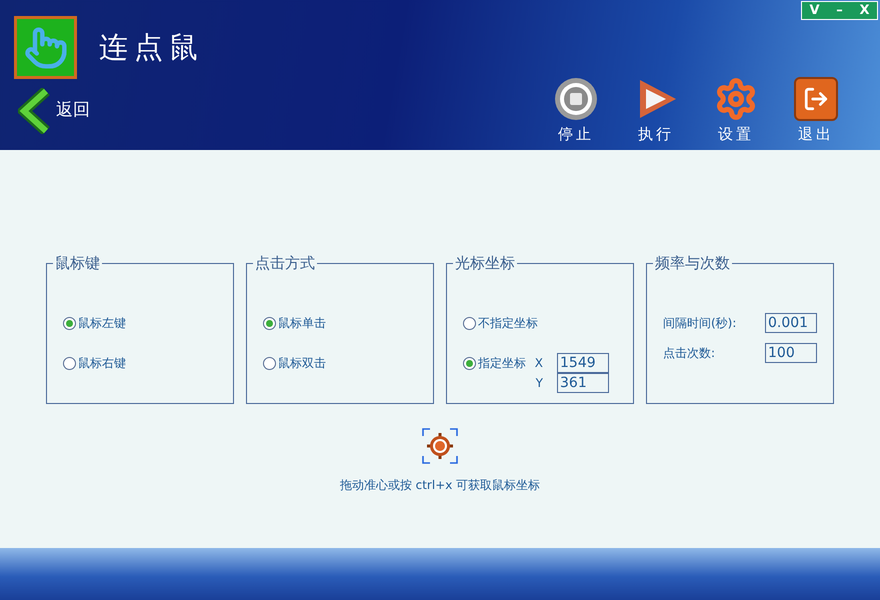 This screenshot has width=880, height=600. I want to click on input-field: 0.001, so click(791, 322).